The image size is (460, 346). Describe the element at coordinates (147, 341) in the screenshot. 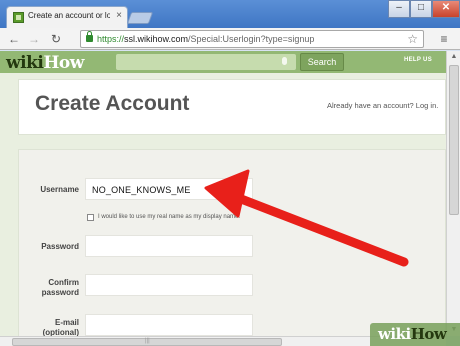

I see `scroll-grip: |||` at that location.